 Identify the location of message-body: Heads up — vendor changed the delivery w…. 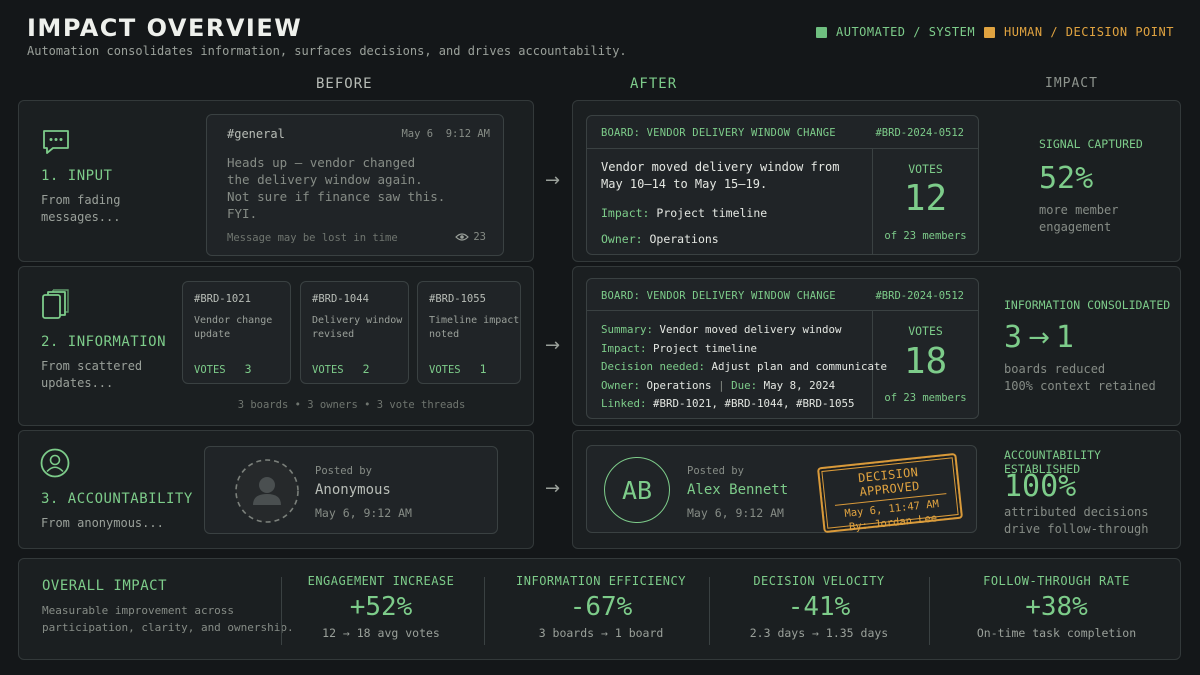
(336, 188).